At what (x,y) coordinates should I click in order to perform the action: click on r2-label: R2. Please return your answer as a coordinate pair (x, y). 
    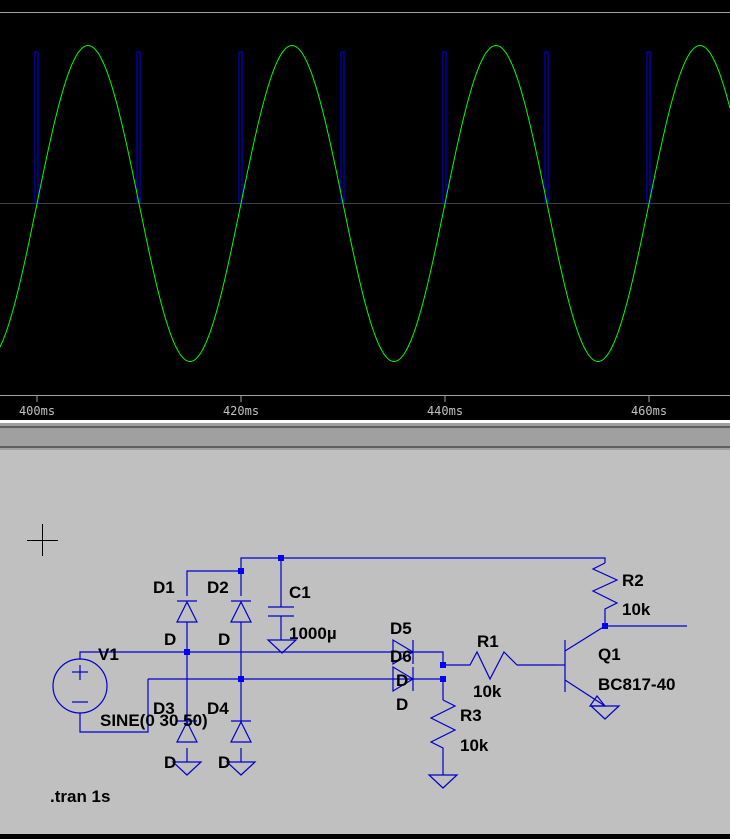
    Looking at the image, I should click on (633, 580).